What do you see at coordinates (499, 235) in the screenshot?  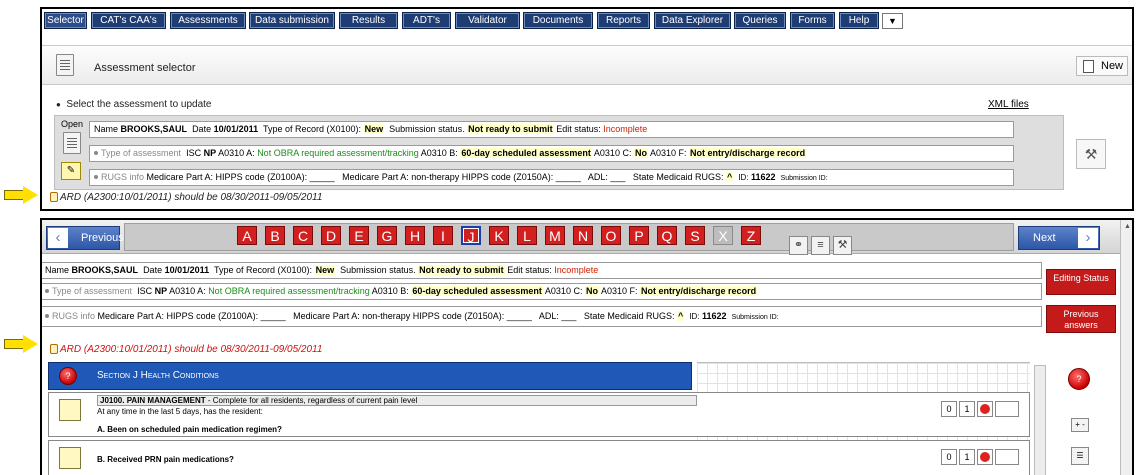 I see `section-tab-k: K` at bounding box center [499, 235].